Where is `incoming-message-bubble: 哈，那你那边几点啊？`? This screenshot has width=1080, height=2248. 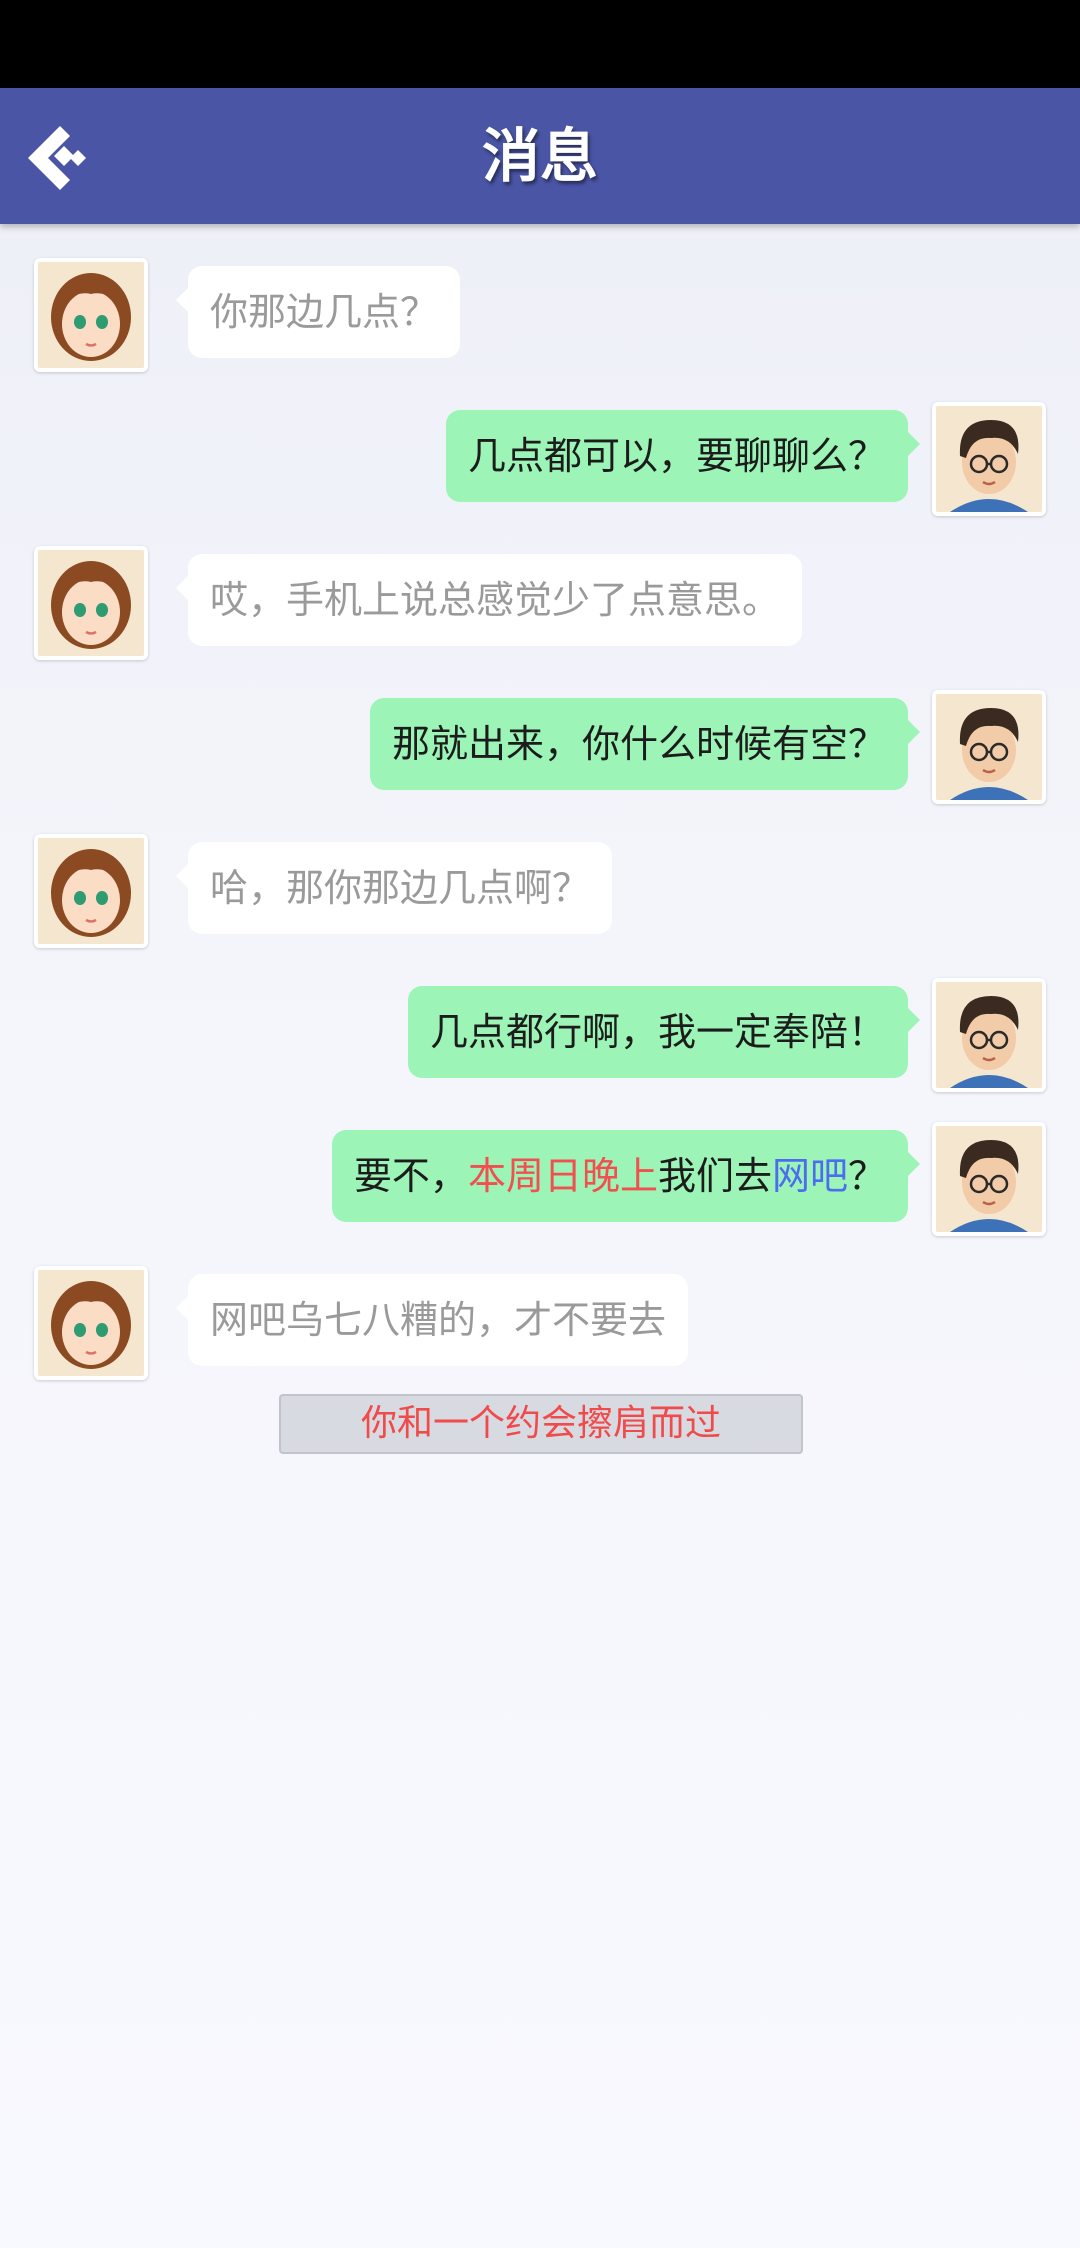 incoming-message-bubble: 哈，那你那边几点啊？ is located at coordinates (394, 888).